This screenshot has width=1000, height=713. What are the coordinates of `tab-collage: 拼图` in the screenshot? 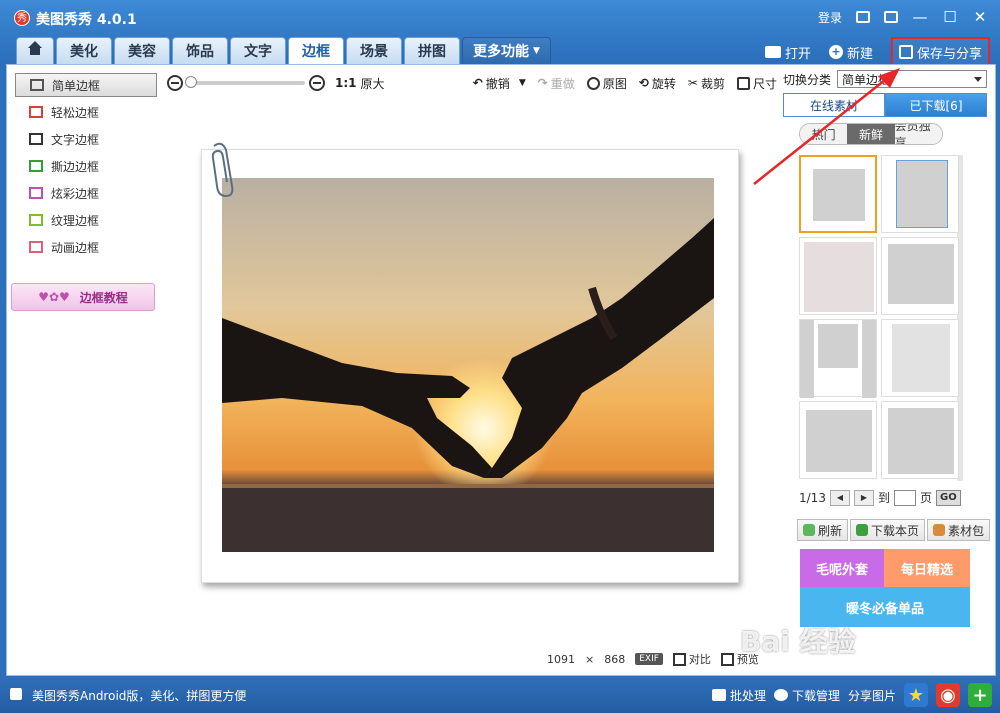 It's located at (432, 50).